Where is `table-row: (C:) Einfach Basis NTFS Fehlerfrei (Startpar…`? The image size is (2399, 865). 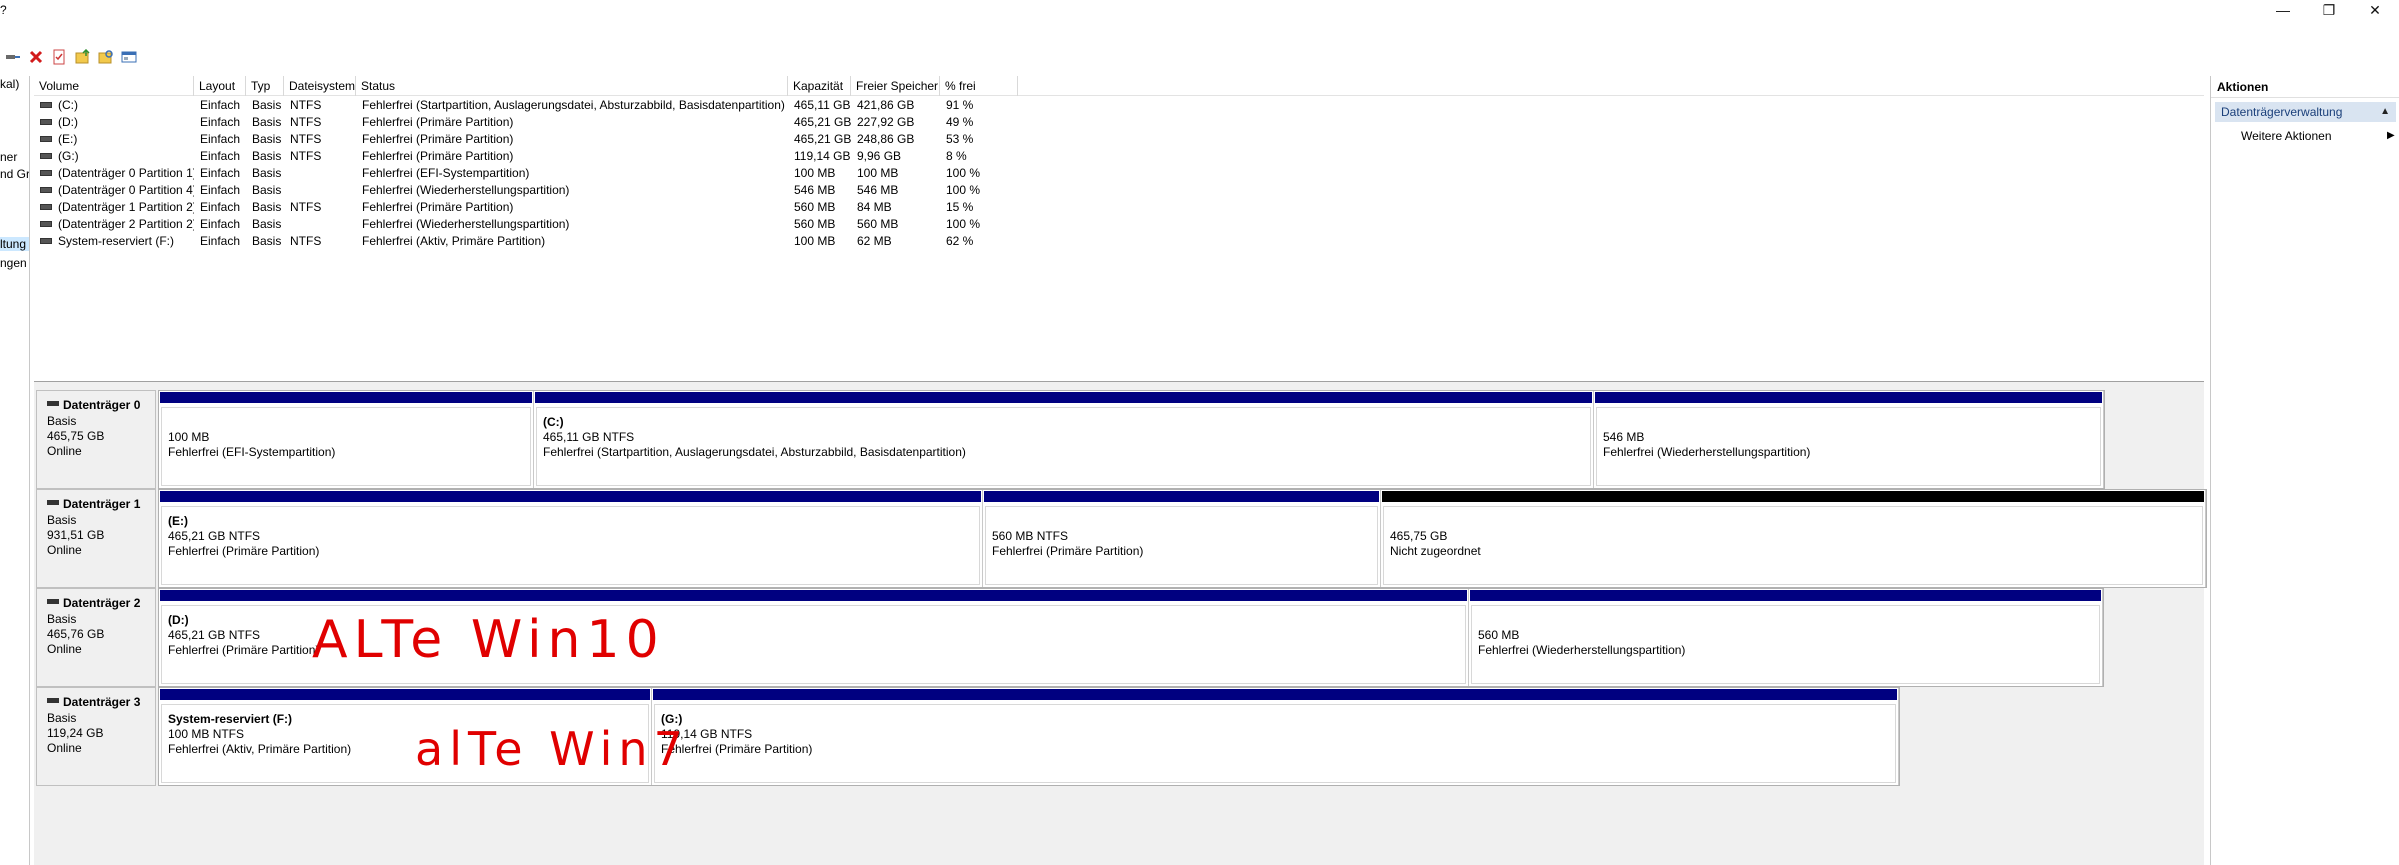
table-row: (C:) Einfach Basis NTFS Fehlerfrei (Startpar… is located at coordinates (1119, 105).